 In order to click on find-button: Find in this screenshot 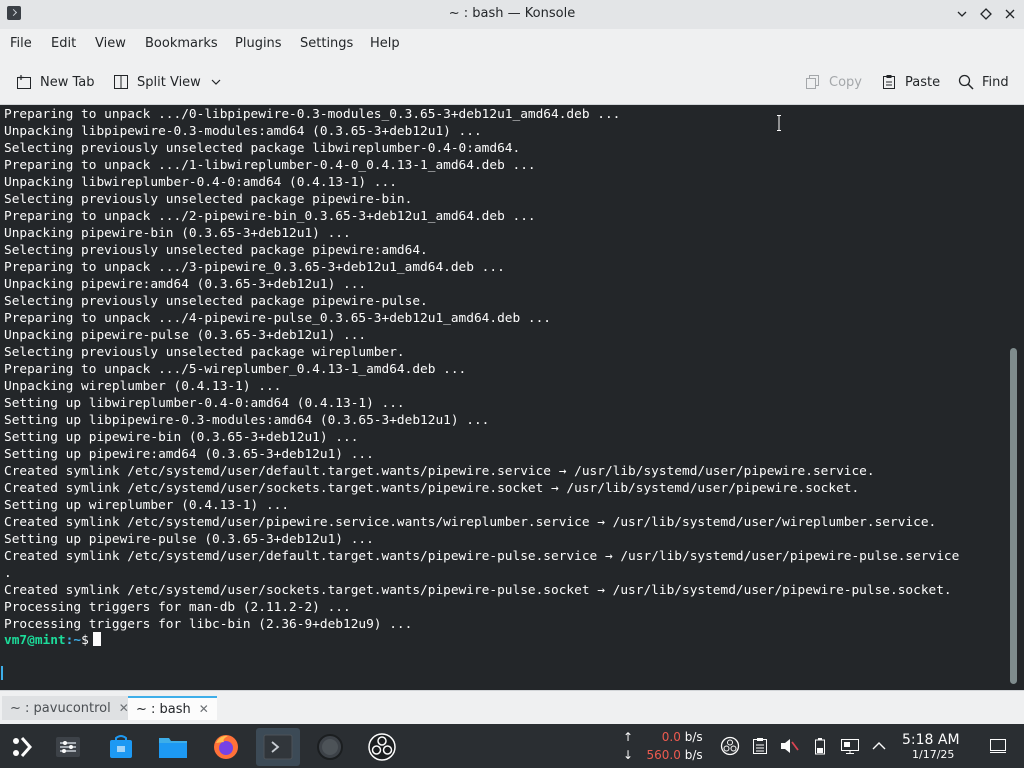, I will do `click(983, 82)`.